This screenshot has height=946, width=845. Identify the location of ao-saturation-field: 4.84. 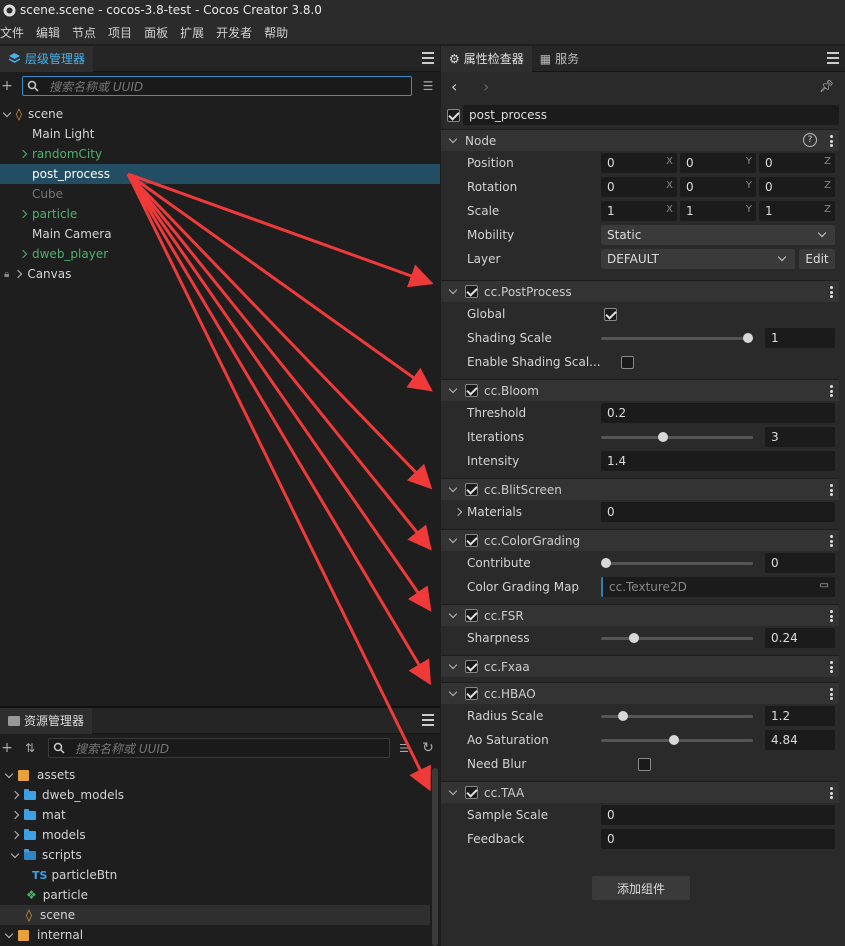
(800, 740).